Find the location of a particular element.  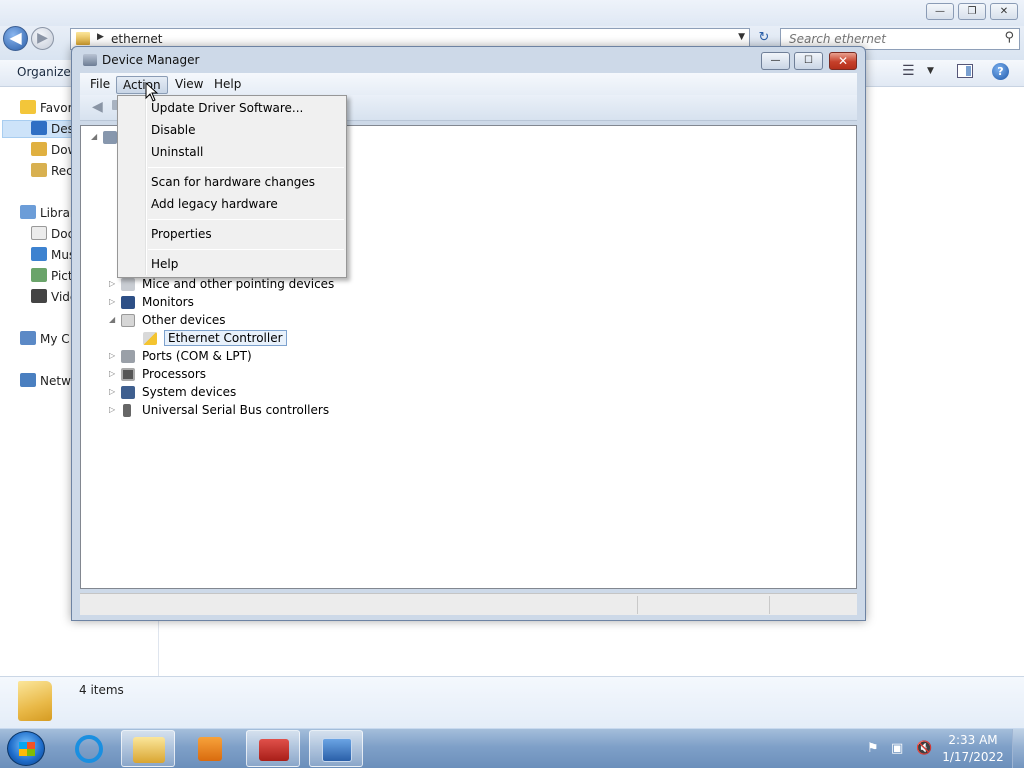

menu-help: Help is located at coordinates (227, 85).